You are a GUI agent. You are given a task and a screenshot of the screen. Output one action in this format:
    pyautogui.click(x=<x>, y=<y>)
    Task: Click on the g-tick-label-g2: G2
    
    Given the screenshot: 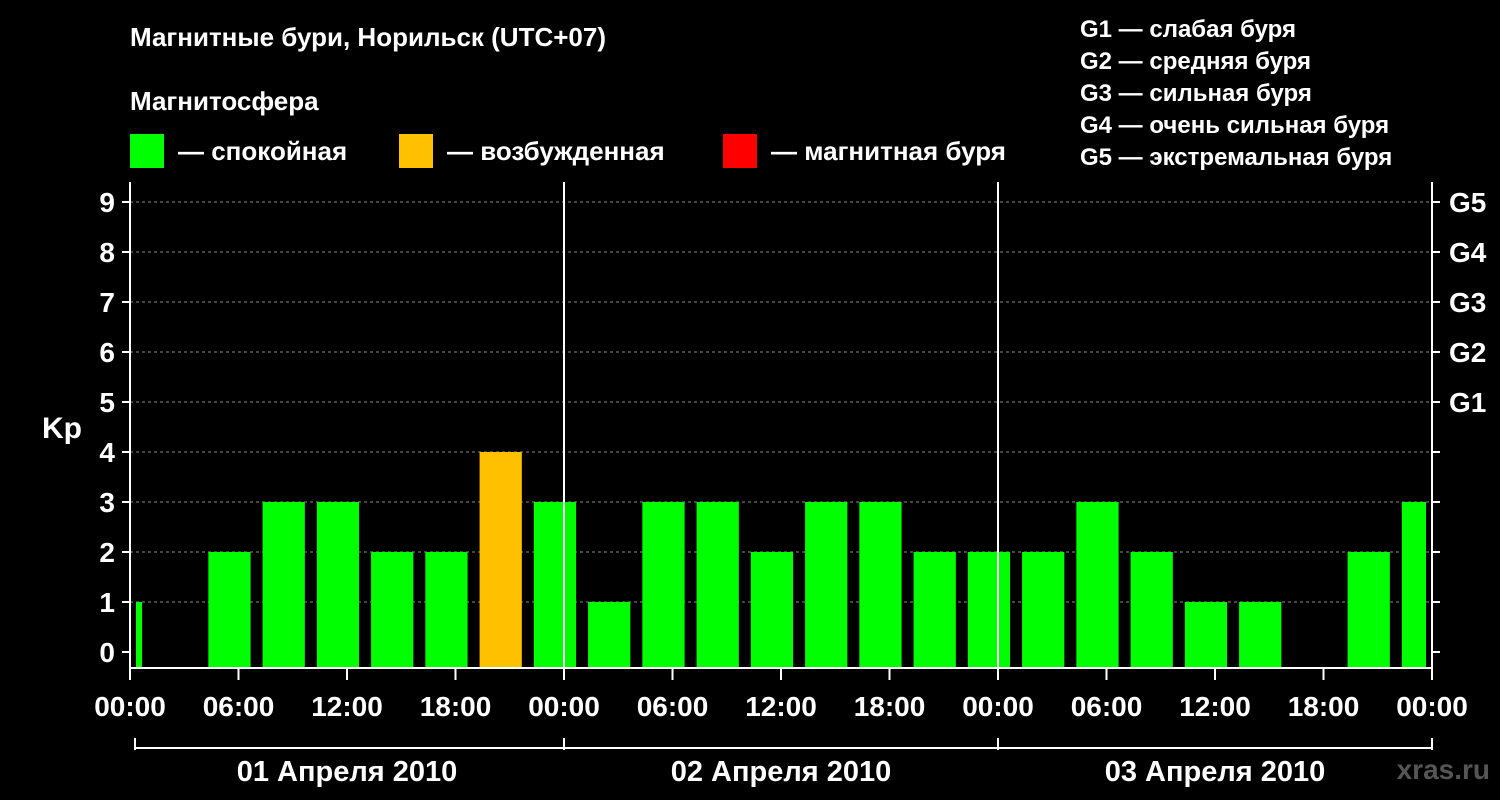 What is the action you would take?
    pyautogui.click(x=1467, y=352)
    